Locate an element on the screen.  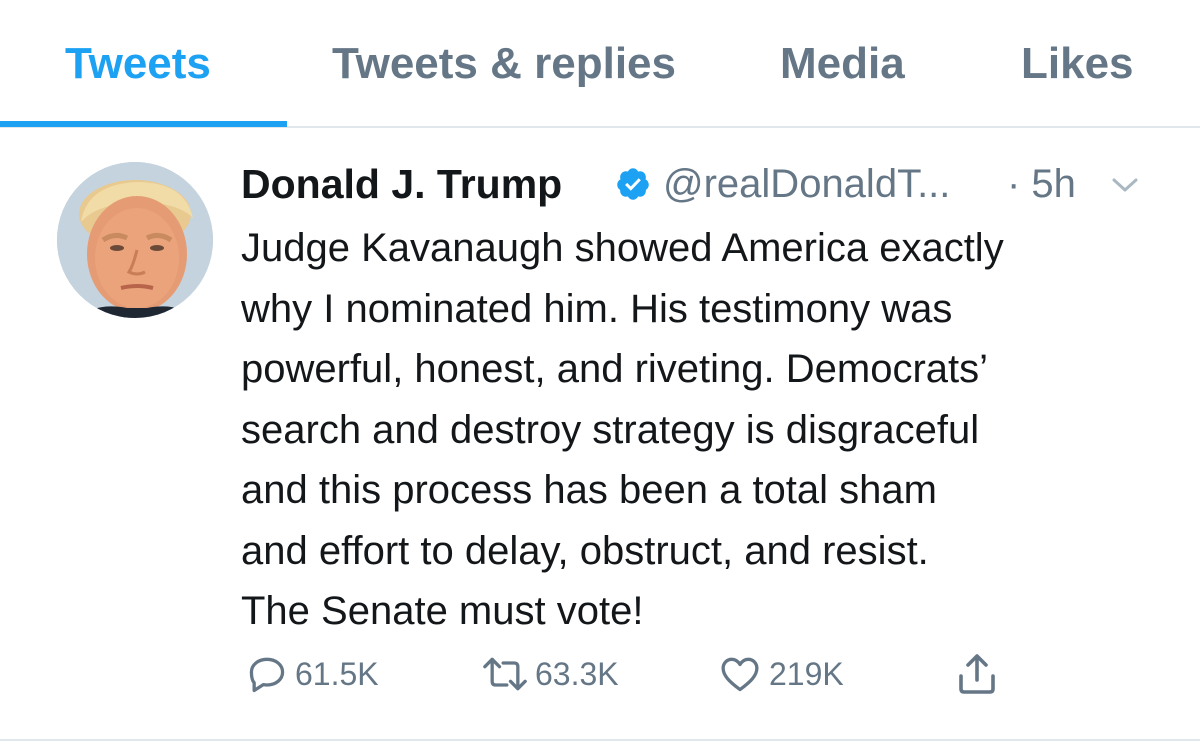
avatar-portrait is located at coordinates (135, 240).